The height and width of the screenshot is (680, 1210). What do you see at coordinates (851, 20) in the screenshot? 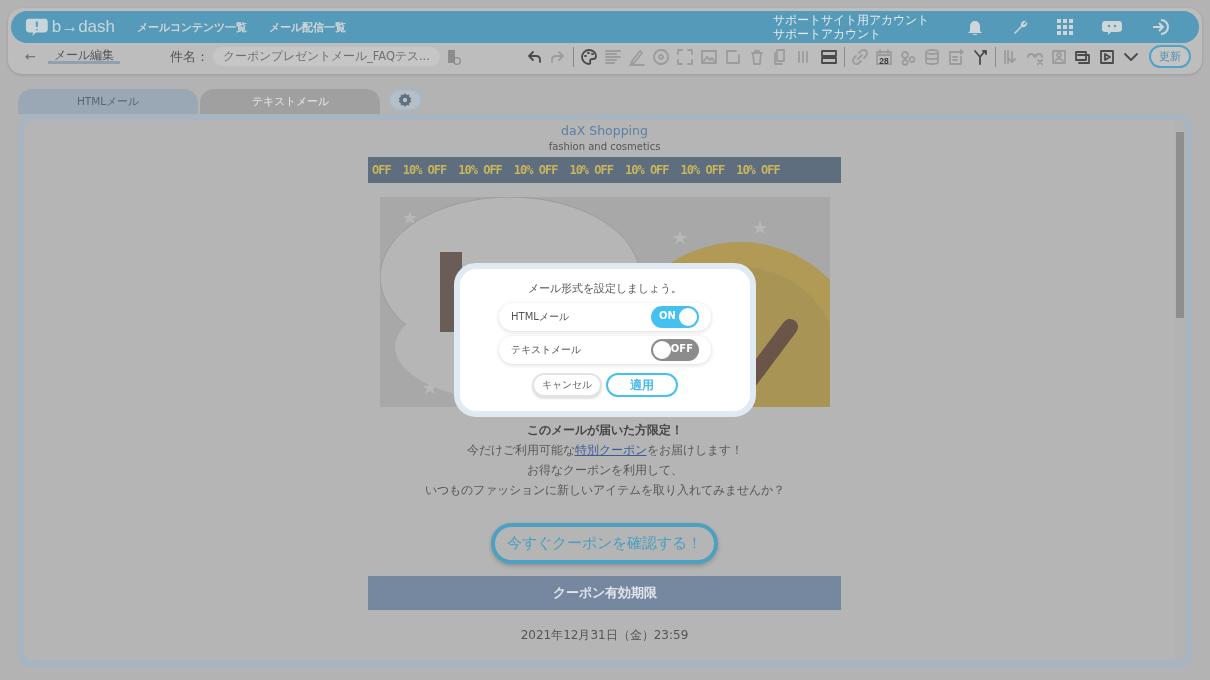
I see `account-name: サポートサイト用アカウント` at bounding box center [851, 20].